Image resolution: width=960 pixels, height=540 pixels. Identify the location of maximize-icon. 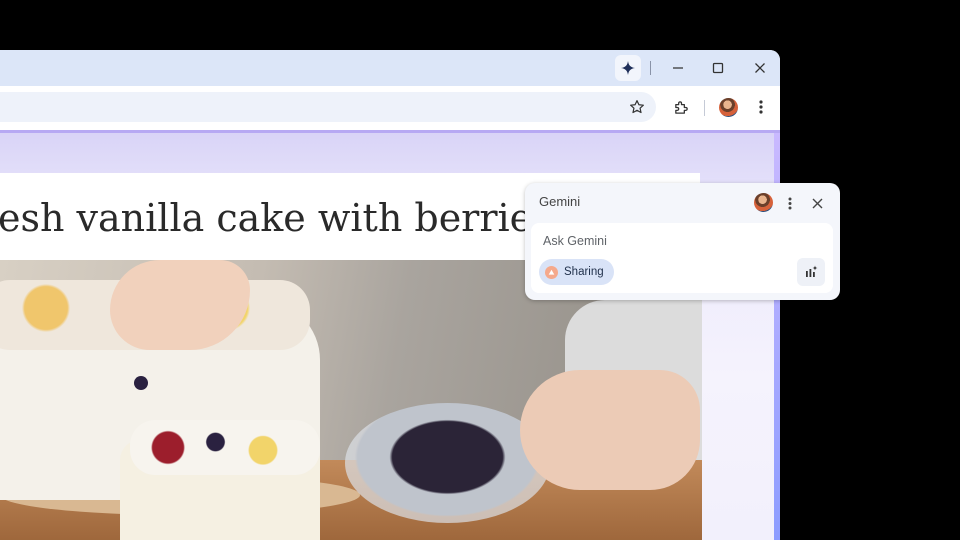
(718, 68).